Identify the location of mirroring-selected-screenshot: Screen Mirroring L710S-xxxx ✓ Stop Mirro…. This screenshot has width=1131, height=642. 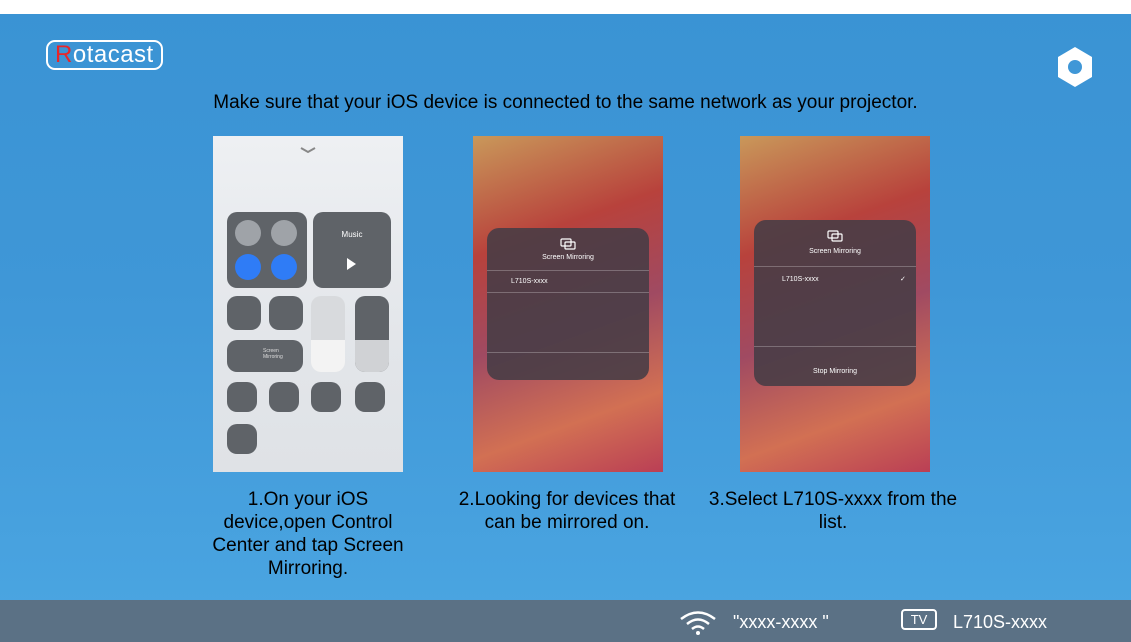
(835, 304).